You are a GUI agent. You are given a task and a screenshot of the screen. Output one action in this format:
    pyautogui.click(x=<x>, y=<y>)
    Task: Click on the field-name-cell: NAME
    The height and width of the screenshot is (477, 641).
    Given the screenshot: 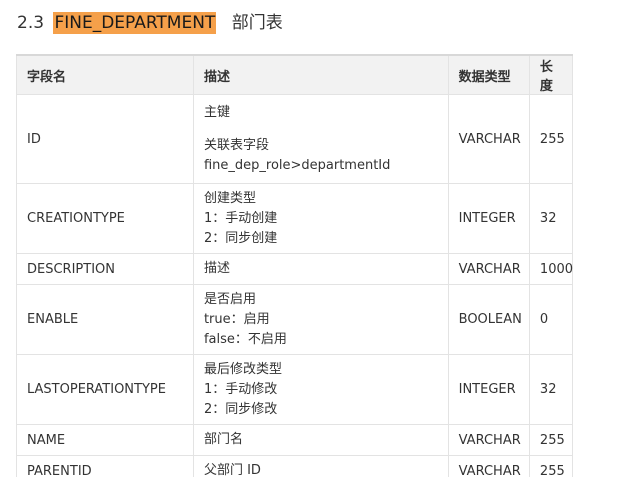 What is the action you would take?
    pyautogui.click(x=105, y=440)
    